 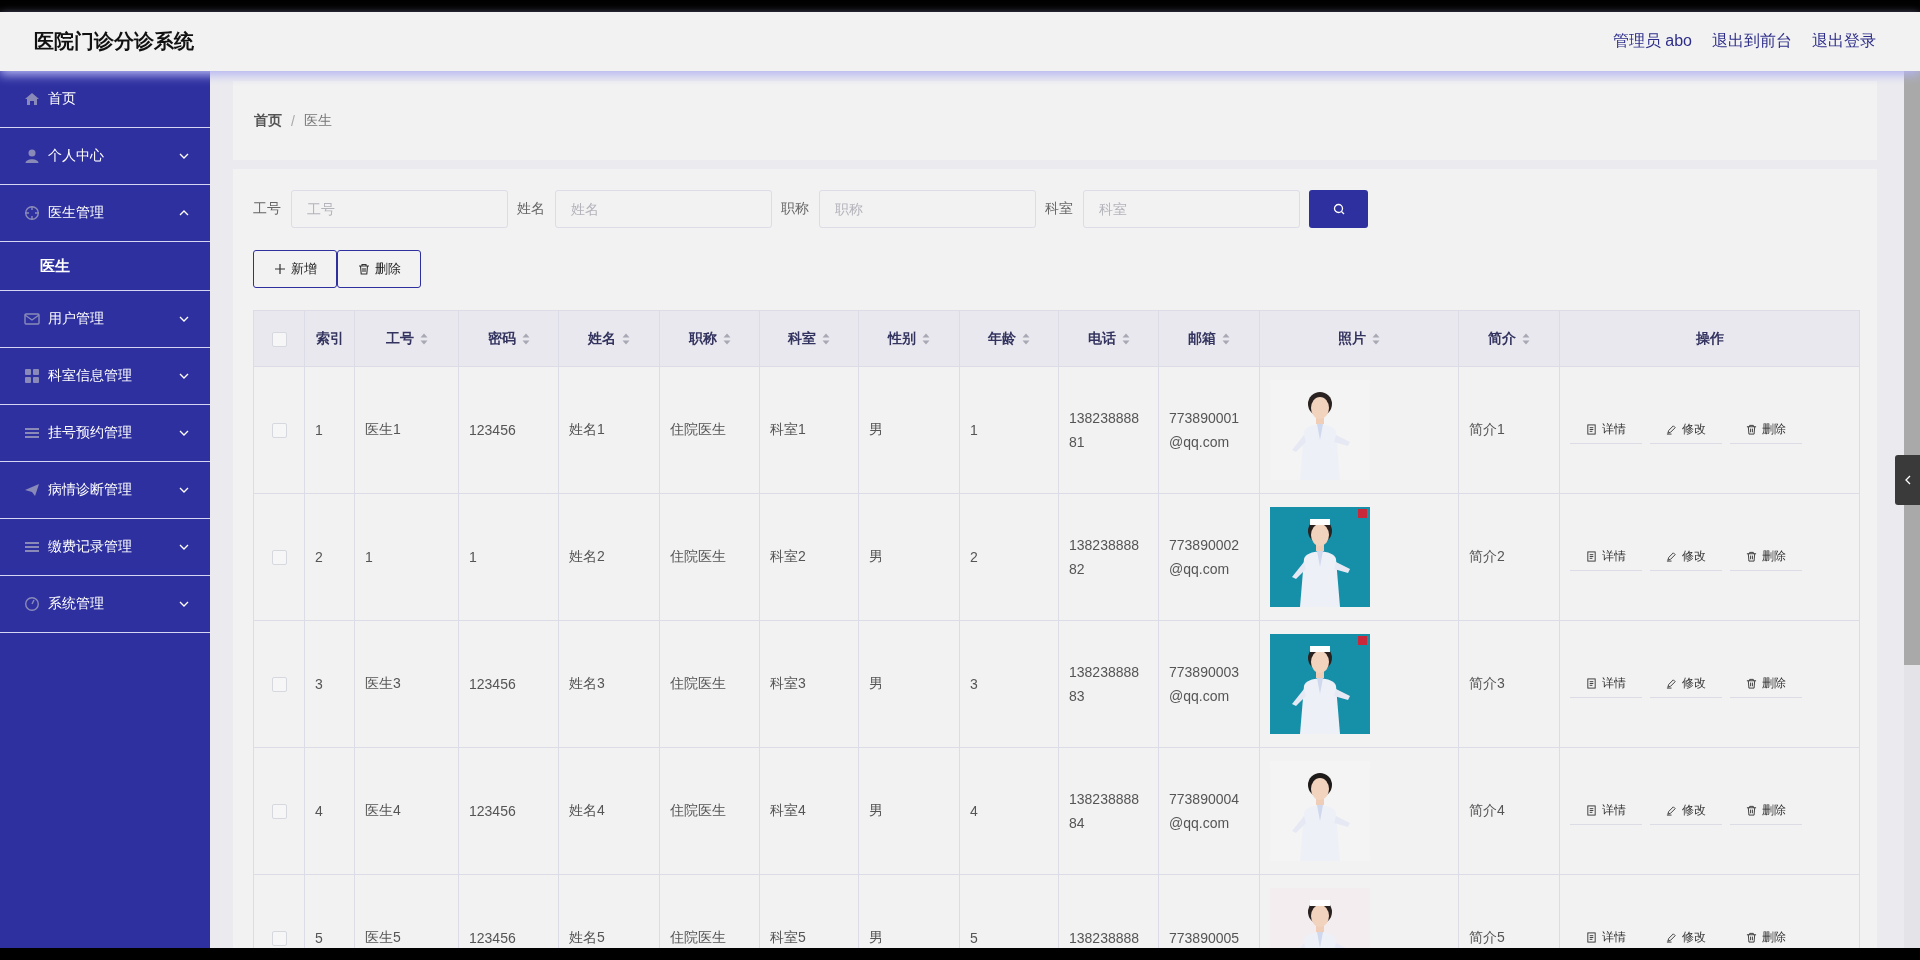 I want to click on table-cell: 医生4, so click(x=406, y=811).